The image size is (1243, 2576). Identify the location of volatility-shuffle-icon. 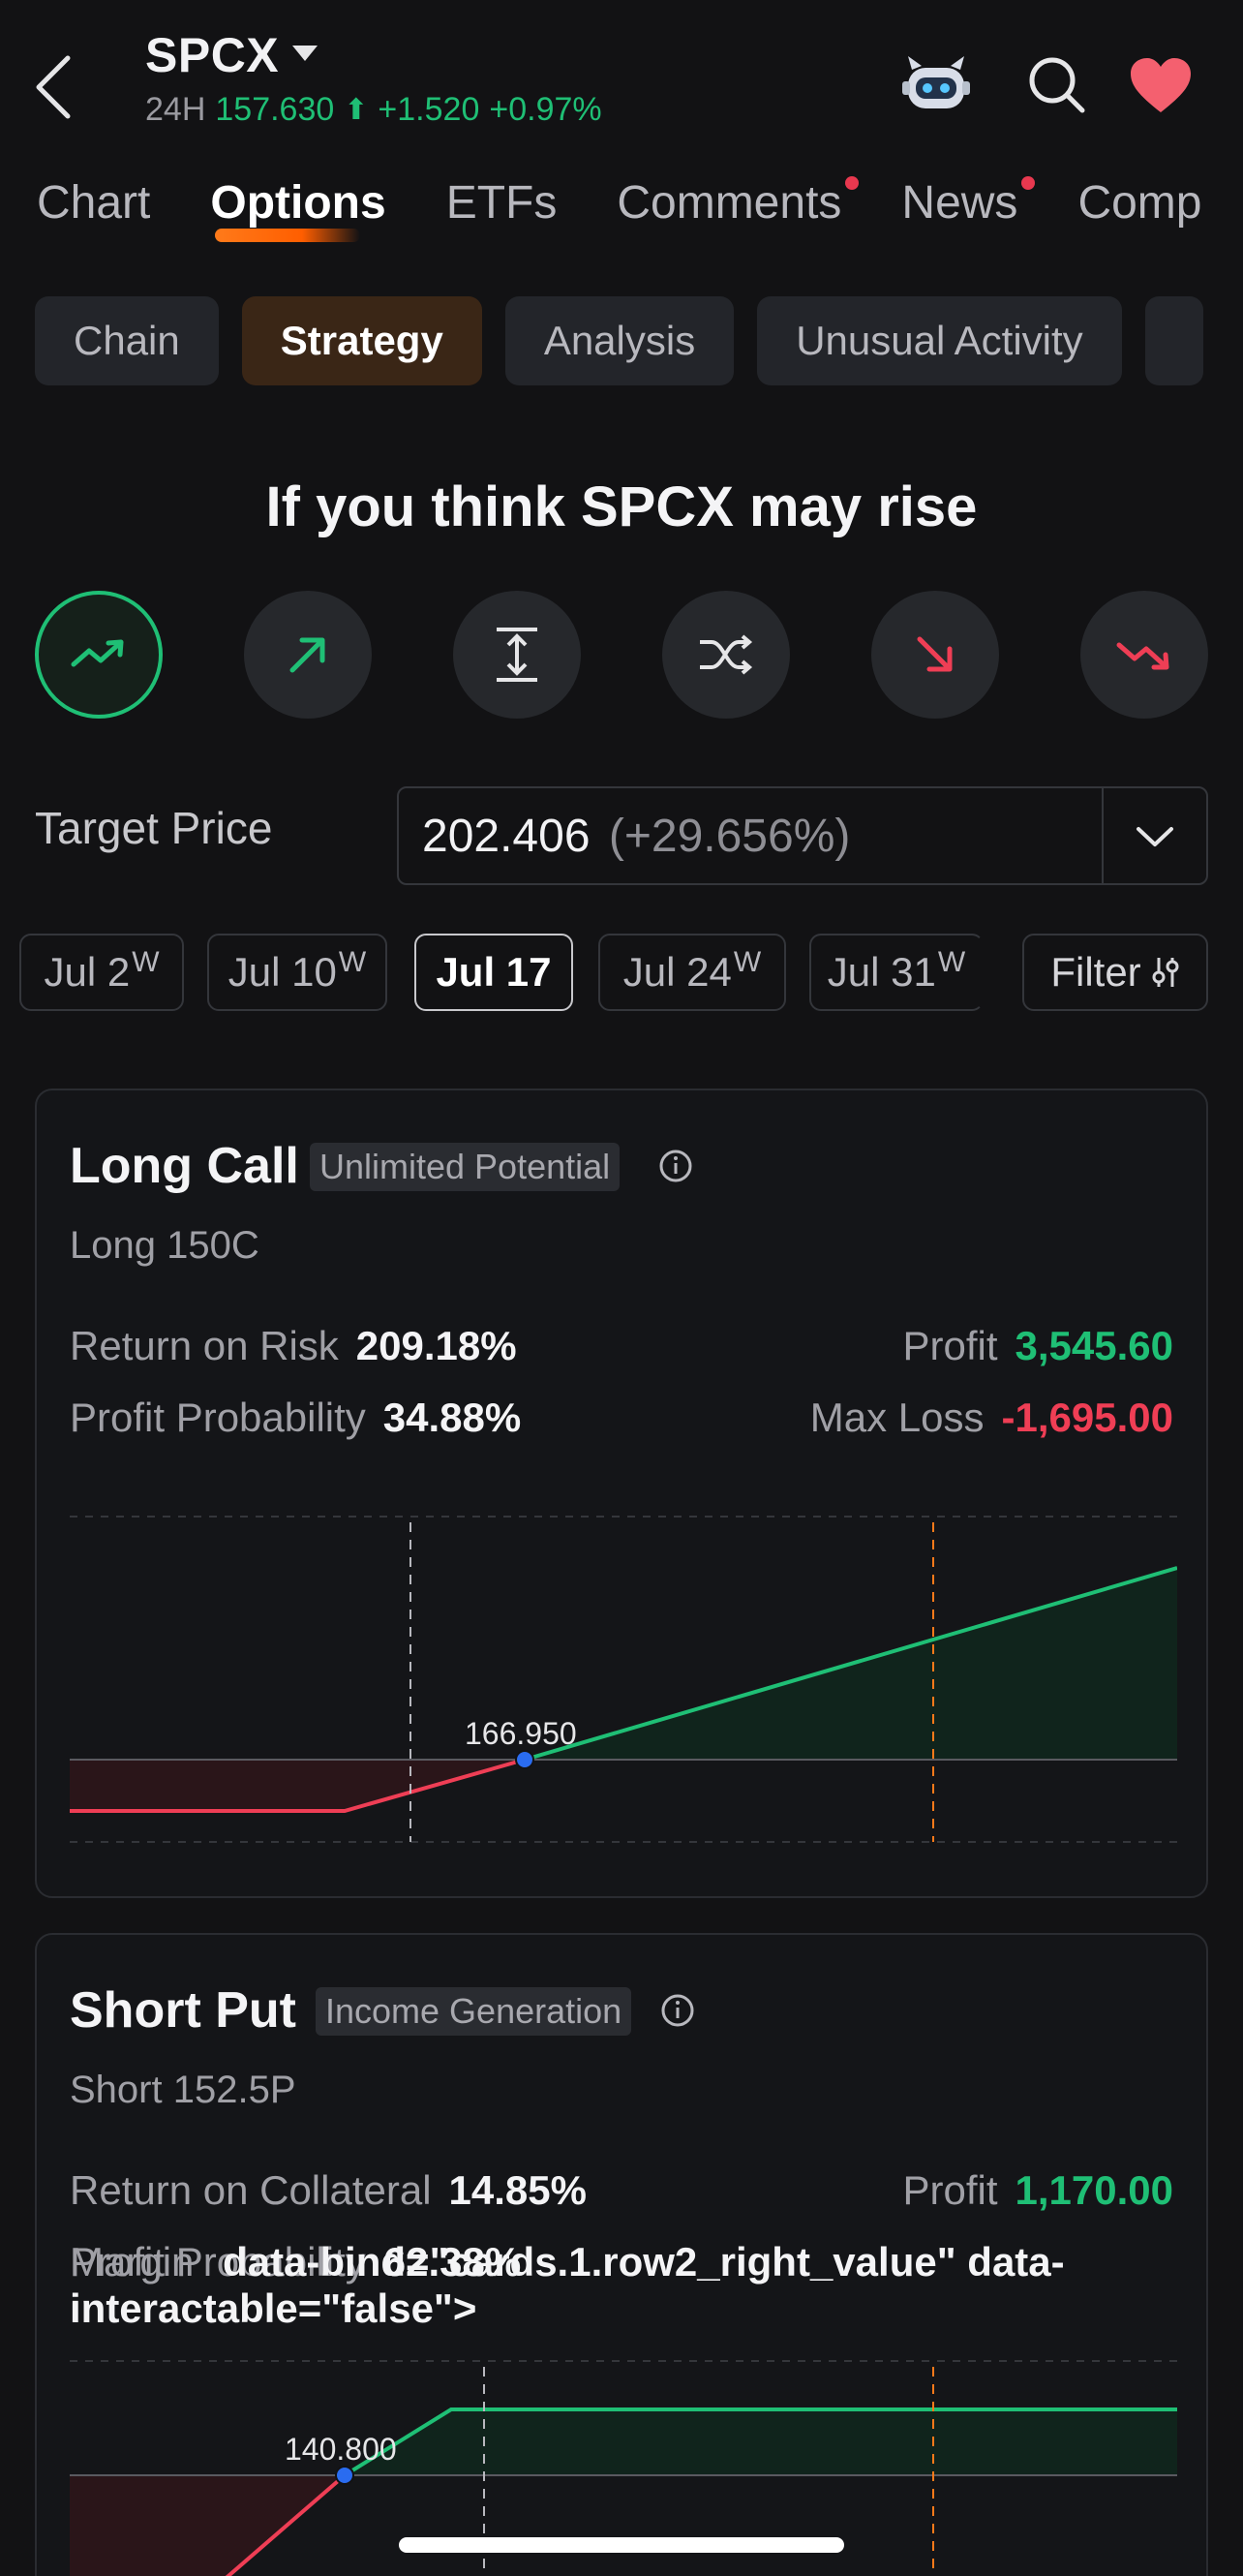
(726, 655).